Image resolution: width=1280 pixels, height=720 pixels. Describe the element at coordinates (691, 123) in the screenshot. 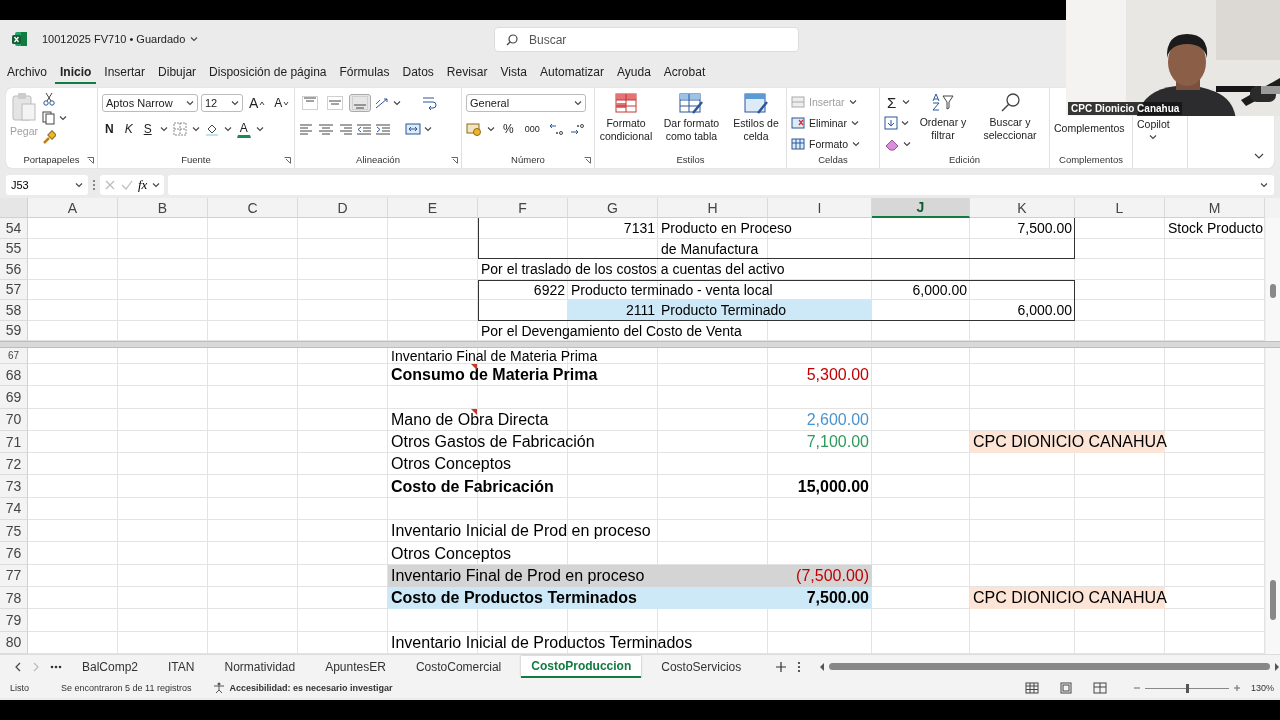

I see `table-format-button: Dar formato como tabla` at that location.